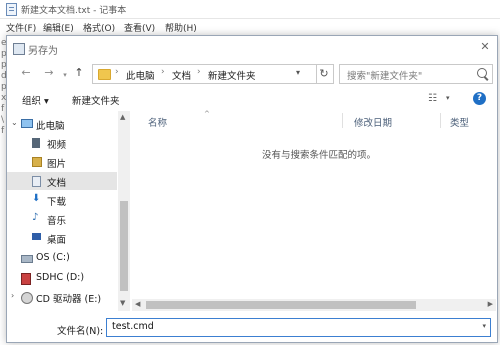 The image size is (500, 345). I want to click on sd-card-icon, so click(26, 279).